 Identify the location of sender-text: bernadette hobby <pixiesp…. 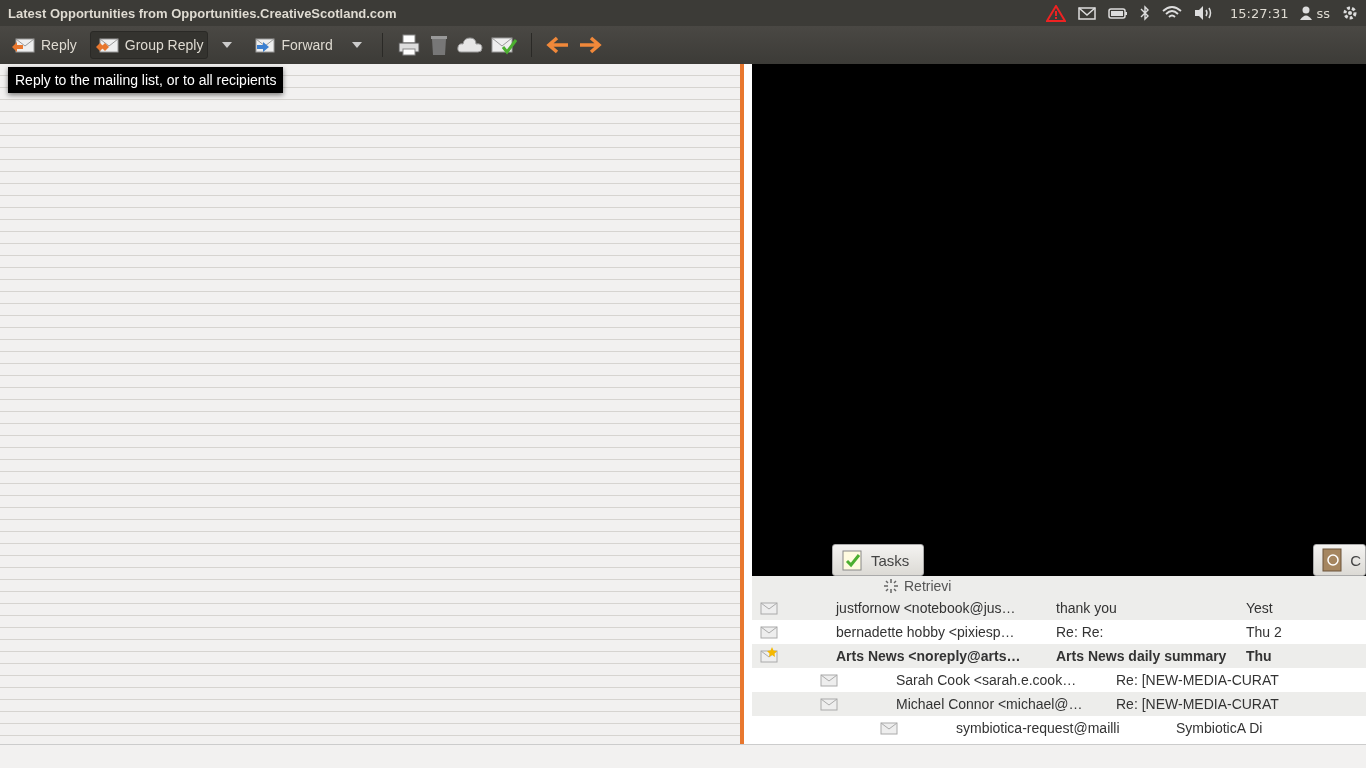
(926, 632).